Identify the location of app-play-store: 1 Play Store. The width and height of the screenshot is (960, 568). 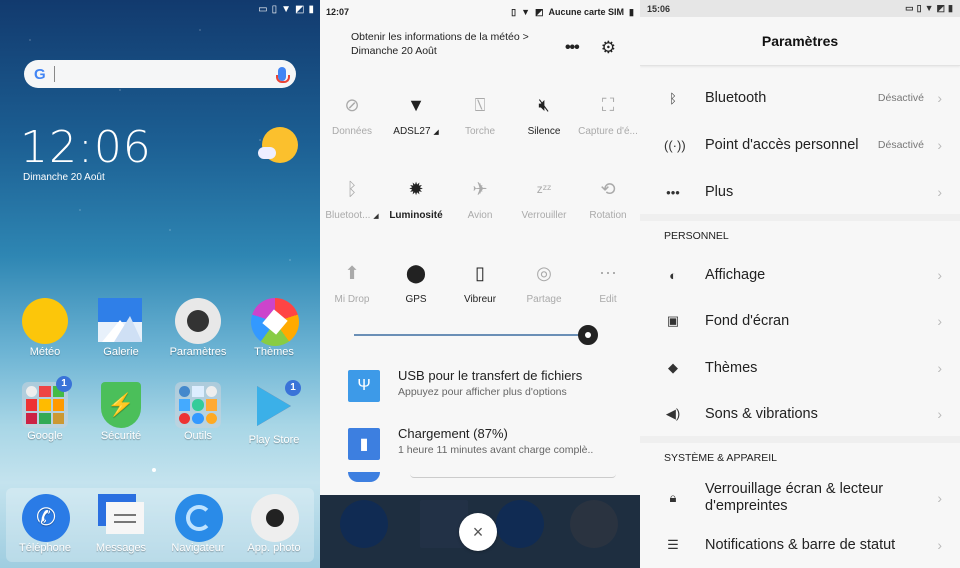
(274, 413).